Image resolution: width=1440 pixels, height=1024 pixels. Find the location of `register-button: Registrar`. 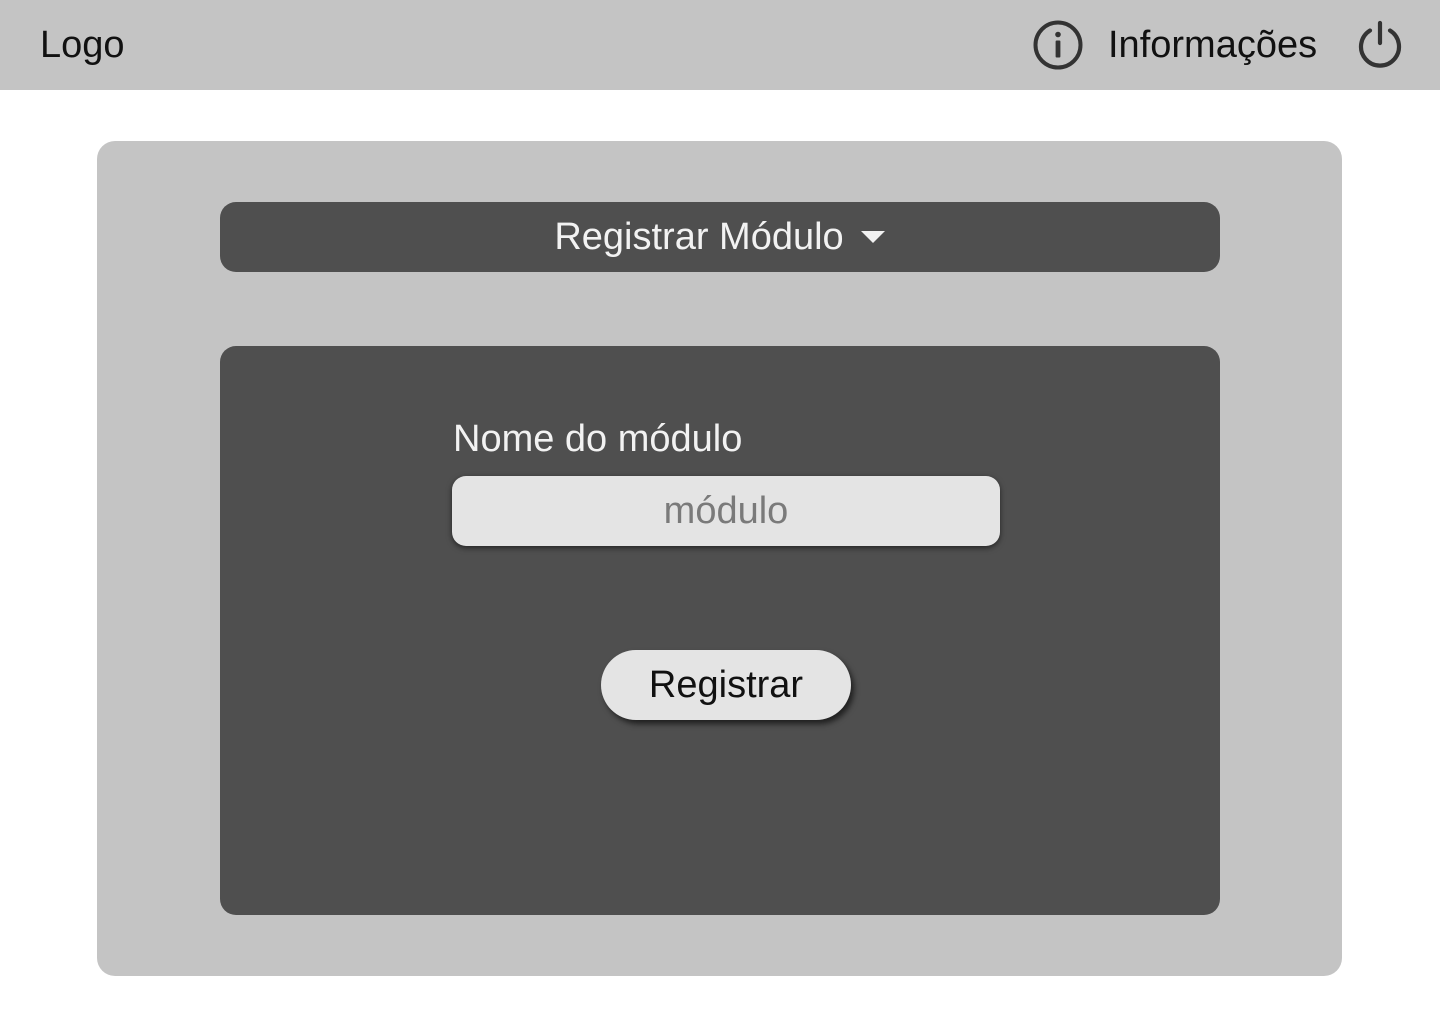

register-button: Registrar is located at coordinates (726, 685).